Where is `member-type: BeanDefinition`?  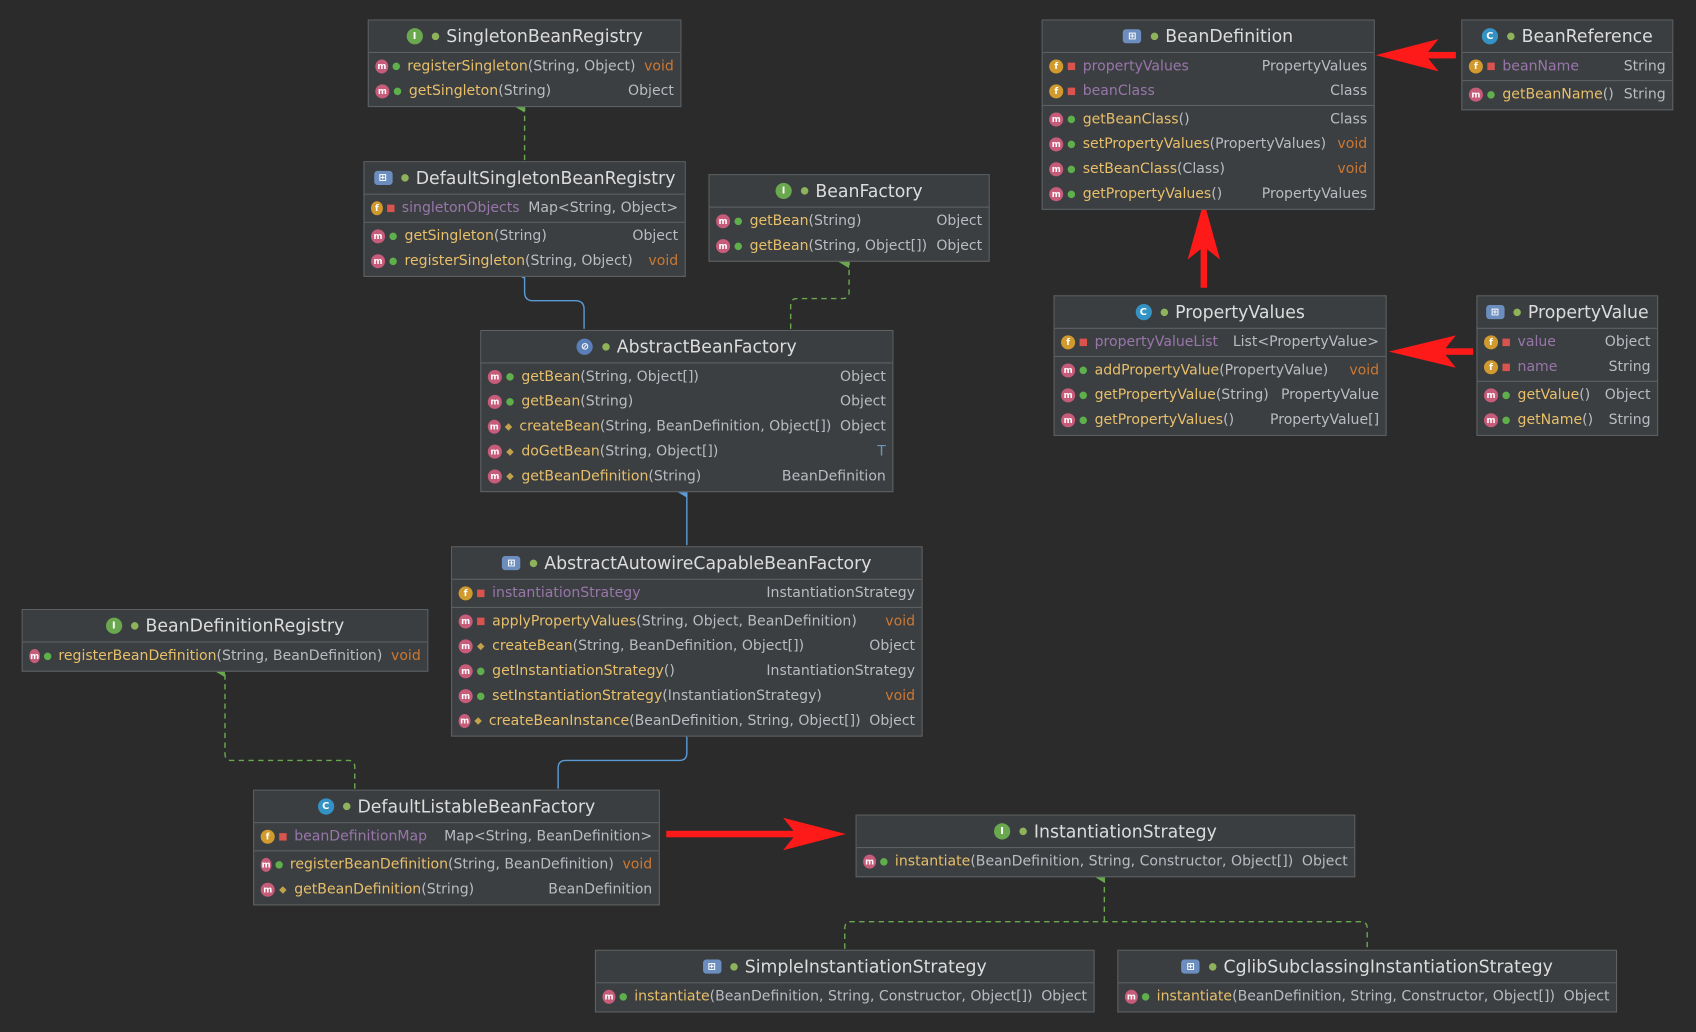 member-type: BeanDefinition is located at coordinates (833, 476).